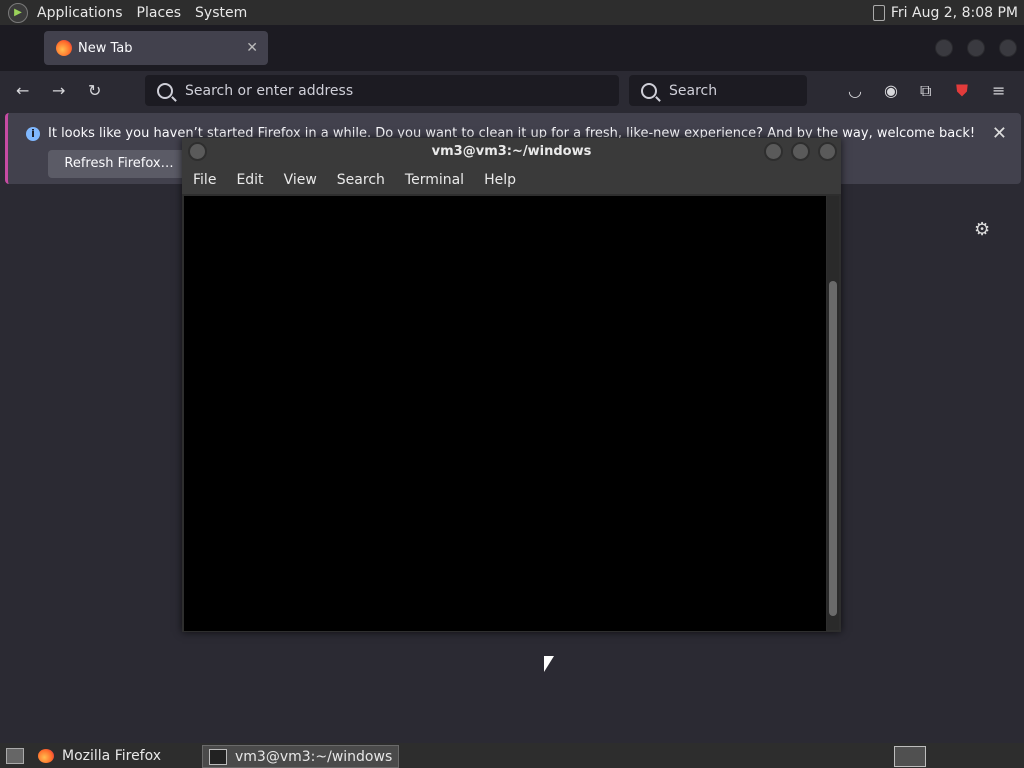 The width and height of the screenshot is (1024, 768). What do you see at coordinates (58, 90) in the screenshot?
I see `forward-icon: →` at bounding box center [58, 90].